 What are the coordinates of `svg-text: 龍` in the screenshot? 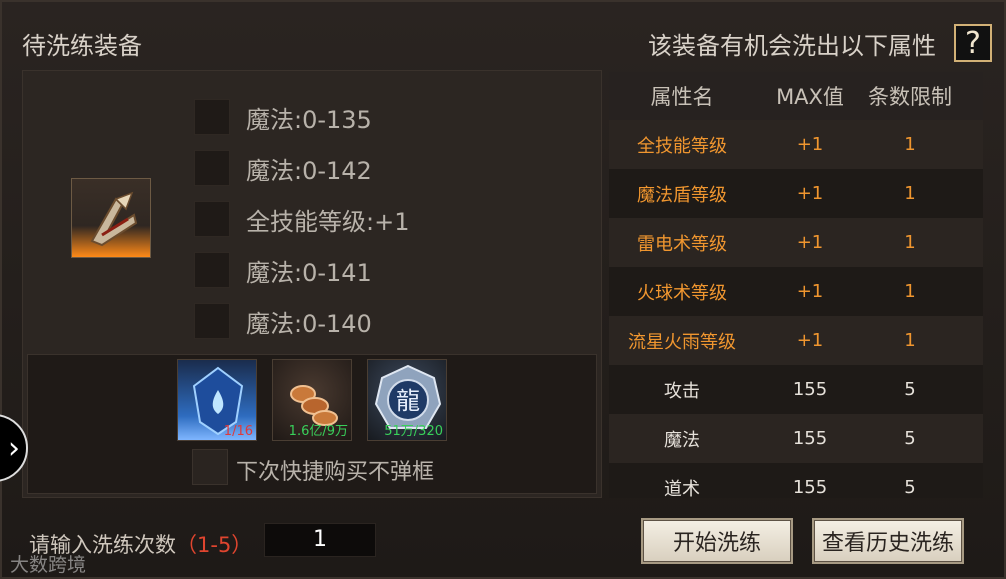 It's located at (408, 401).